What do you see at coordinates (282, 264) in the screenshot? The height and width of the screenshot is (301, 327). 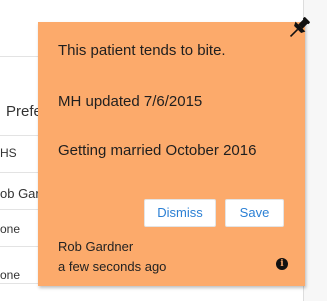 I see `info-icon: i` at bounding box center [282, 264].